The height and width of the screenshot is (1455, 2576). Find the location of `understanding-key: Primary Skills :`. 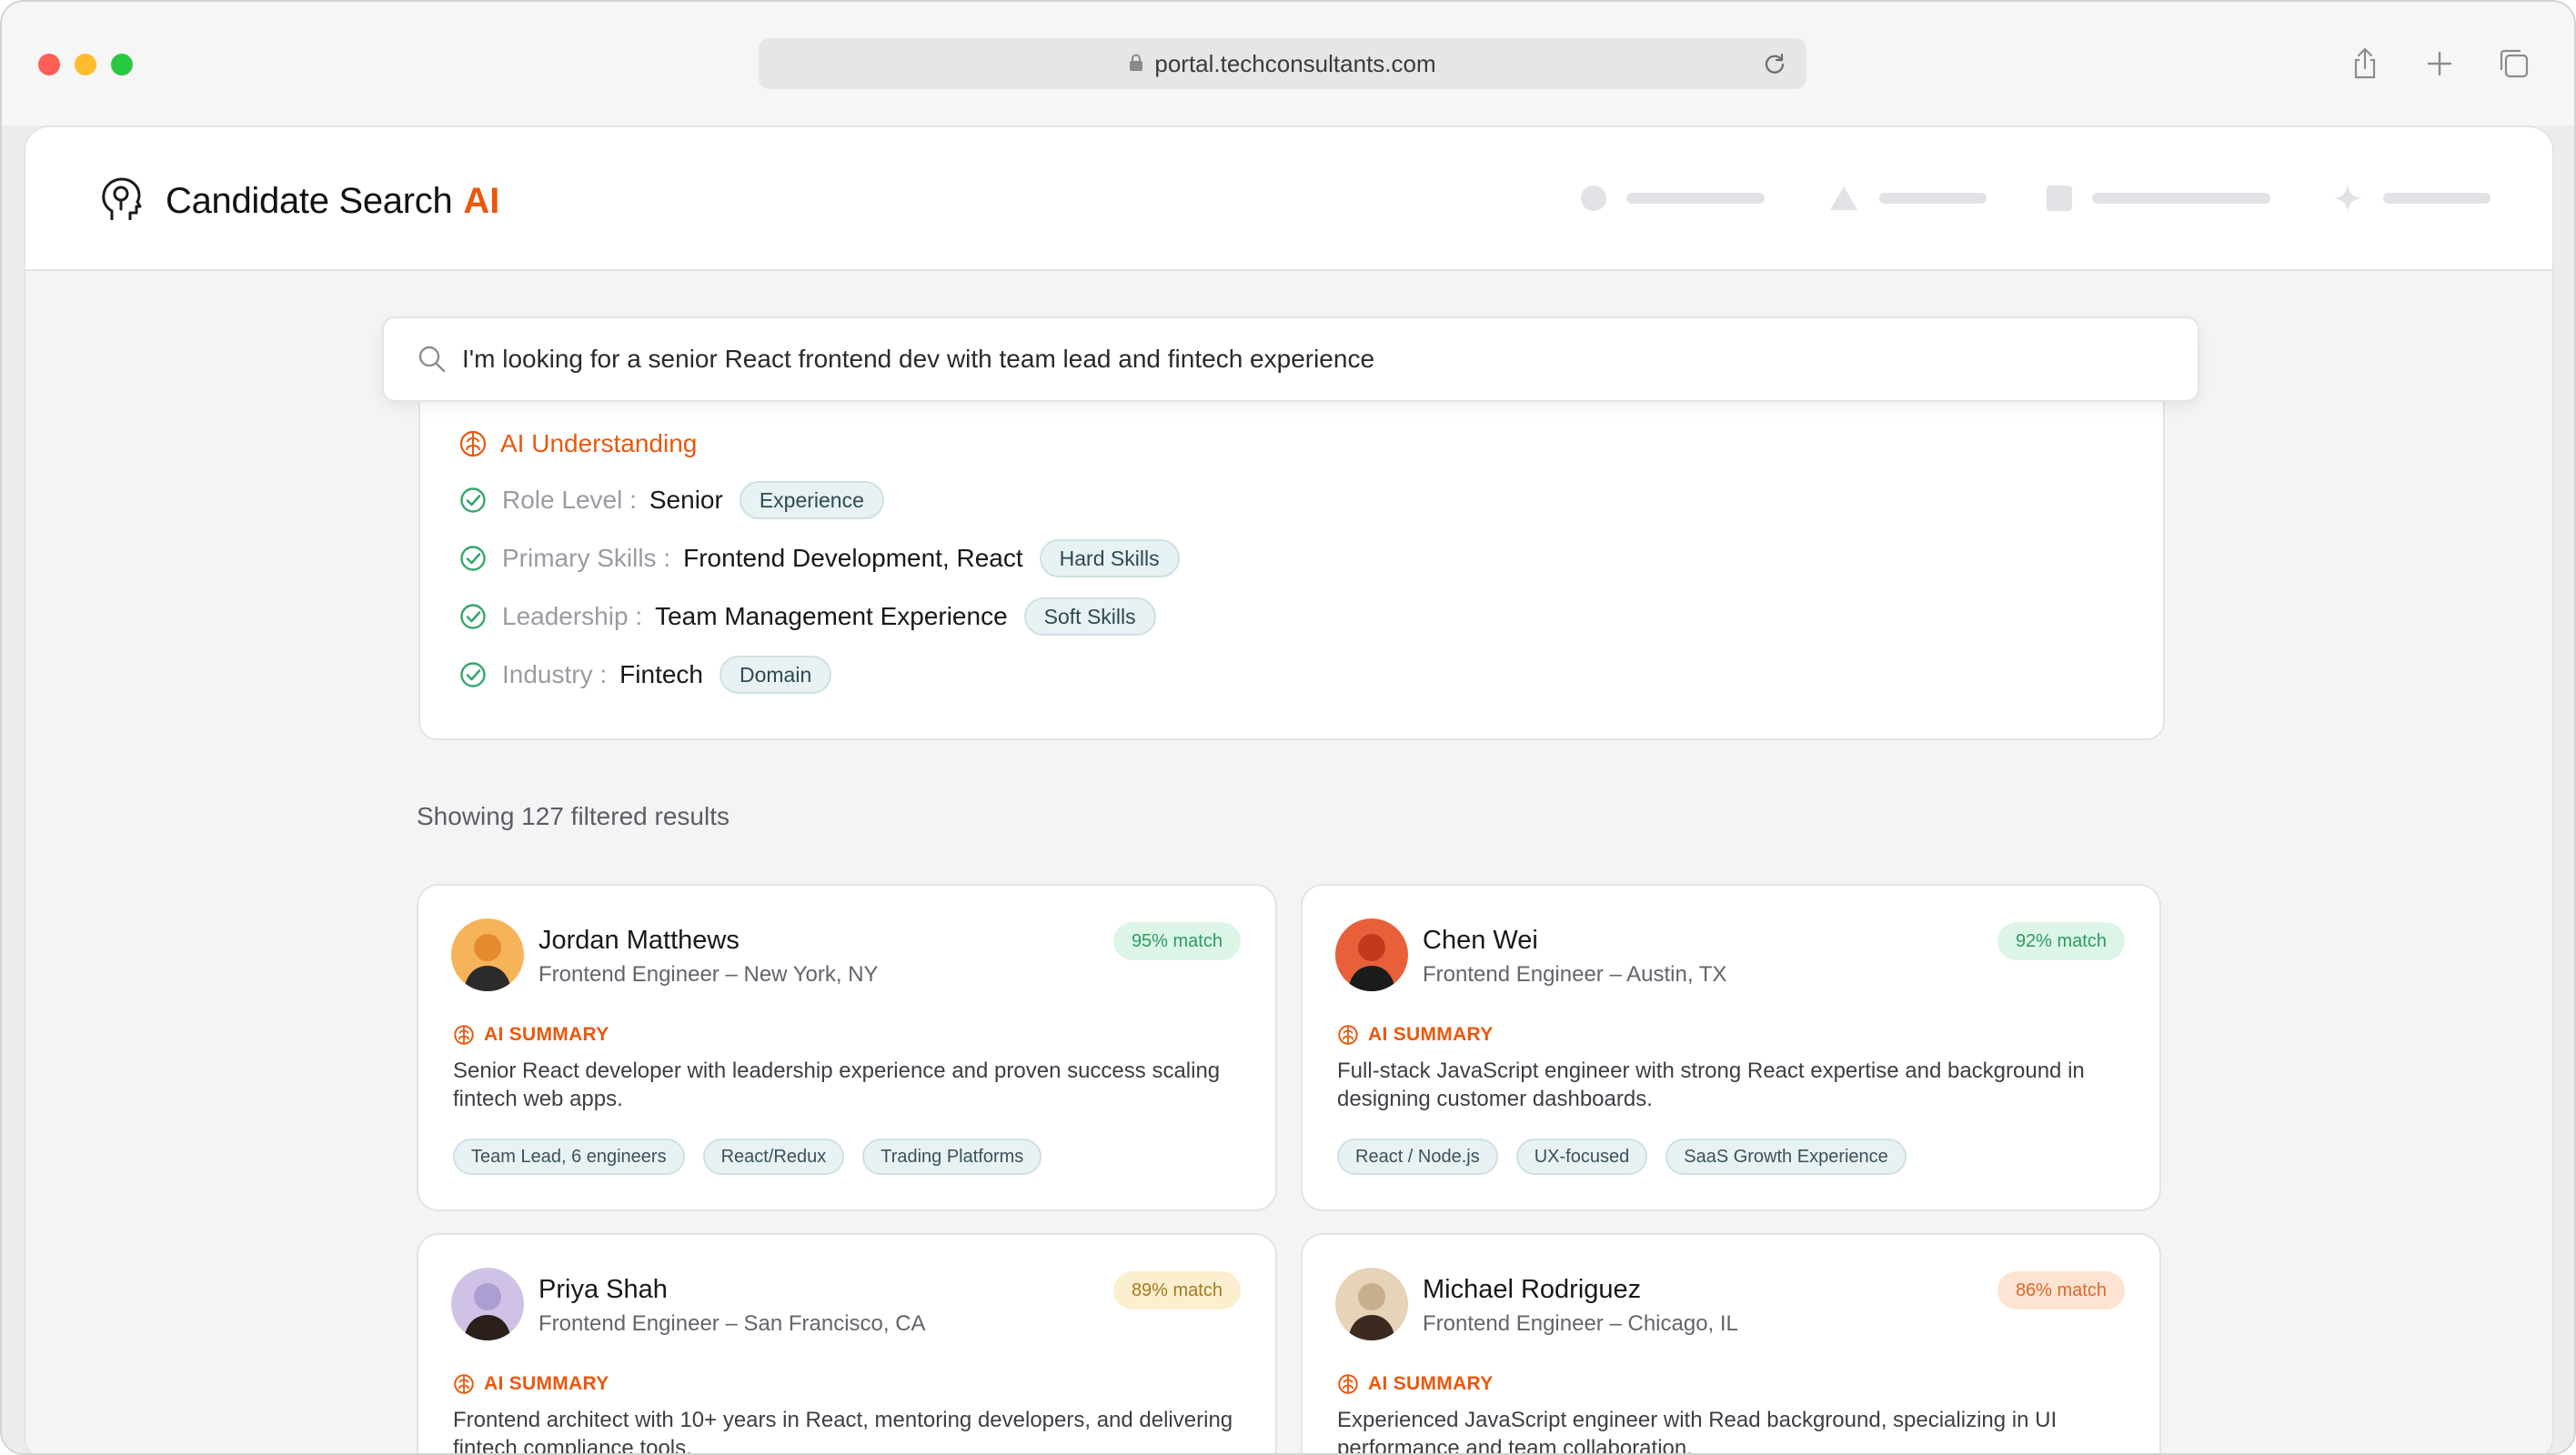

understanding-key: Primary Skills : is located at coordinates (586, 558).